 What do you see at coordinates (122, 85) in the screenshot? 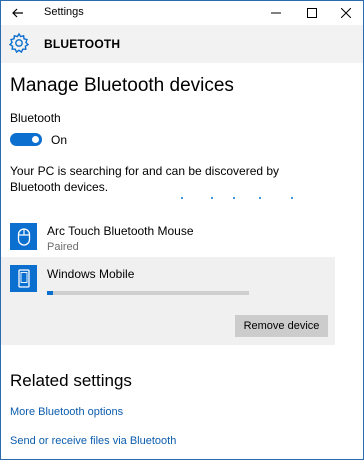
I see `section-heading: Manage Bluetooth devices` at bounding box center [122, 85].